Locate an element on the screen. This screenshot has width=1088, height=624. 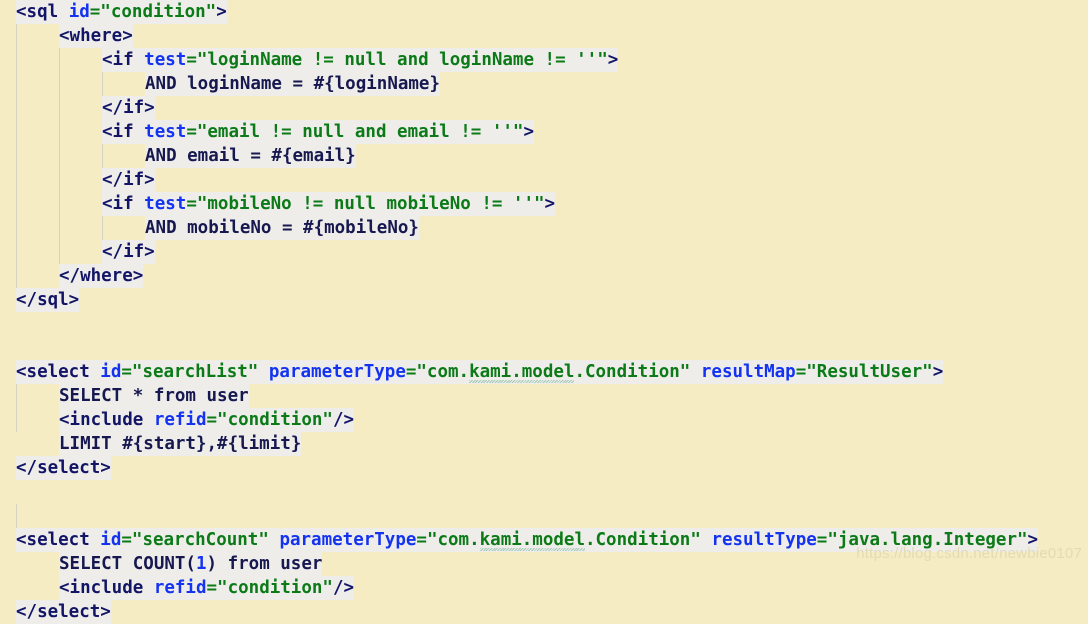
token-string: ="searchCount" is located at coordinates (195, 540).